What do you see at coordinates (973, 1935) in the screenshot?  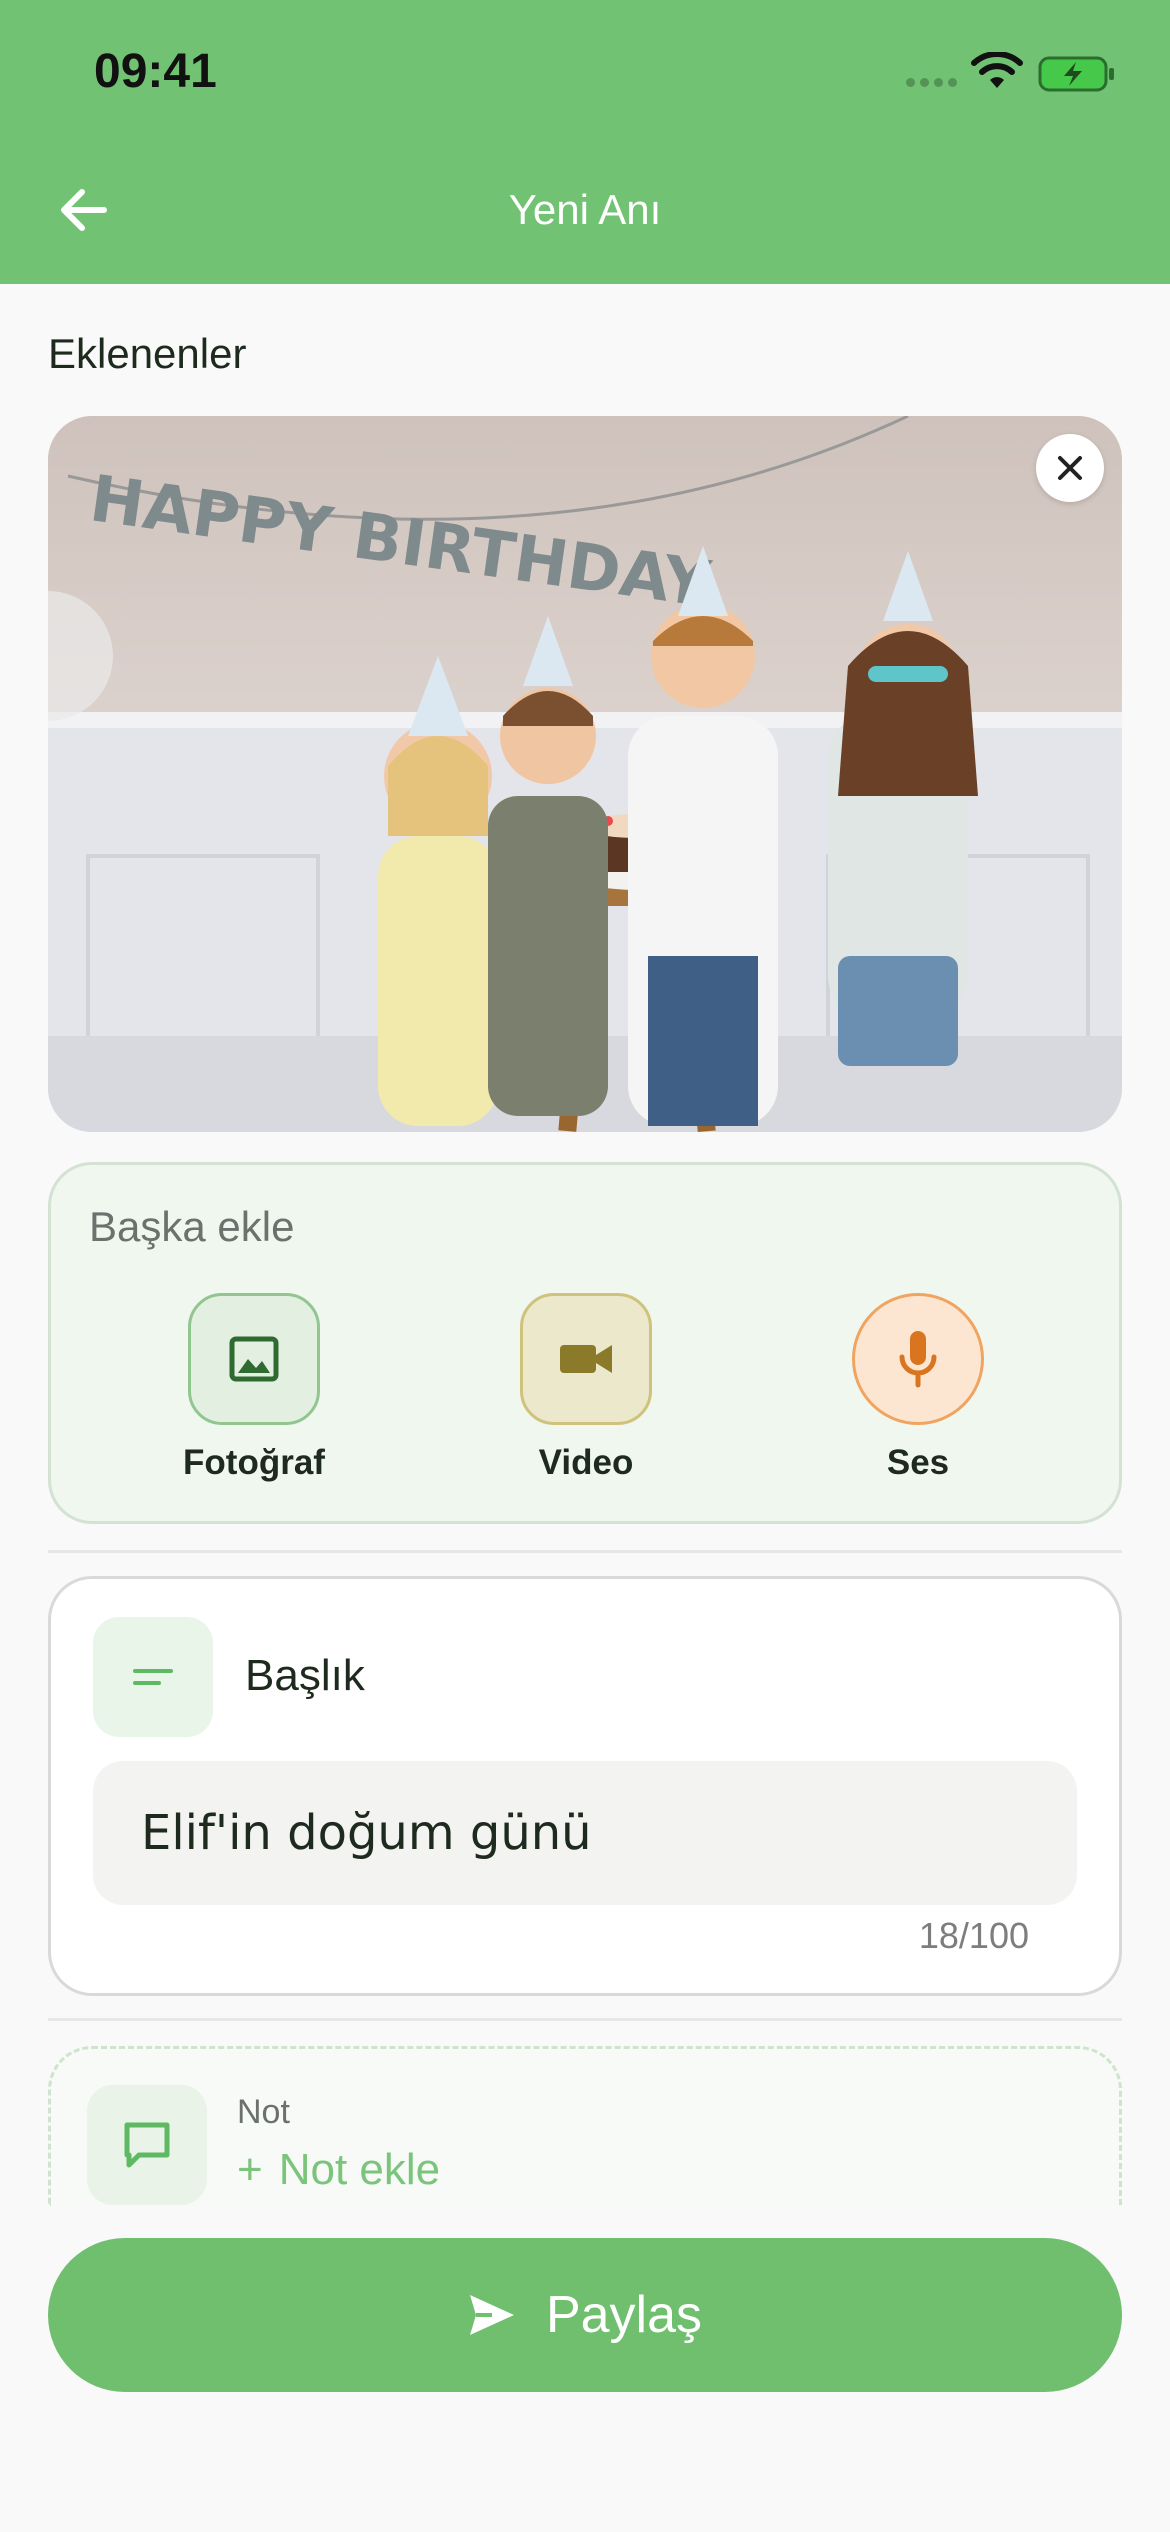 I see `title-char-counter: 18/100` at bounding box center [973, 1935].